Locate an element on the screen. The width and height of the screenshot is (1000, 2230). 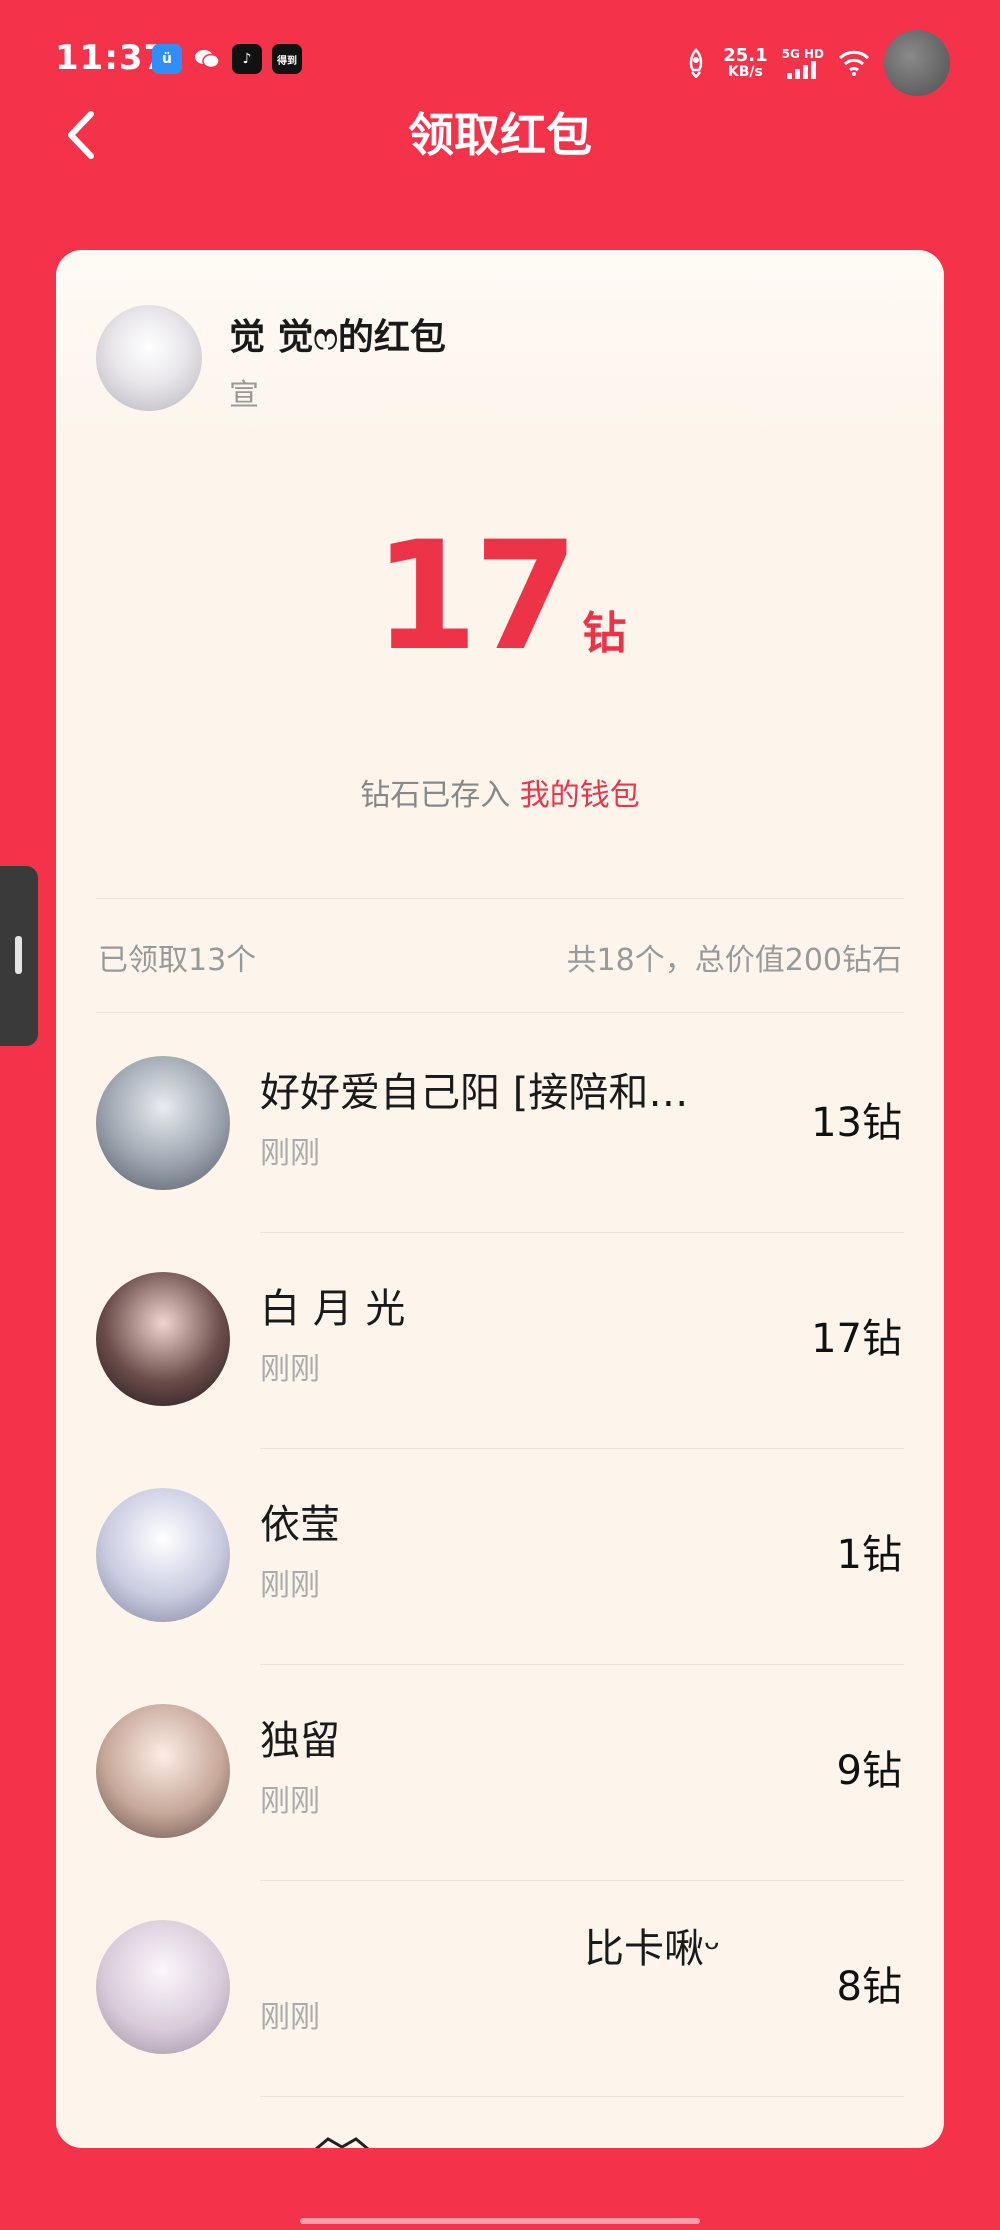
wifi-icon is located at coordinates (854, 63).